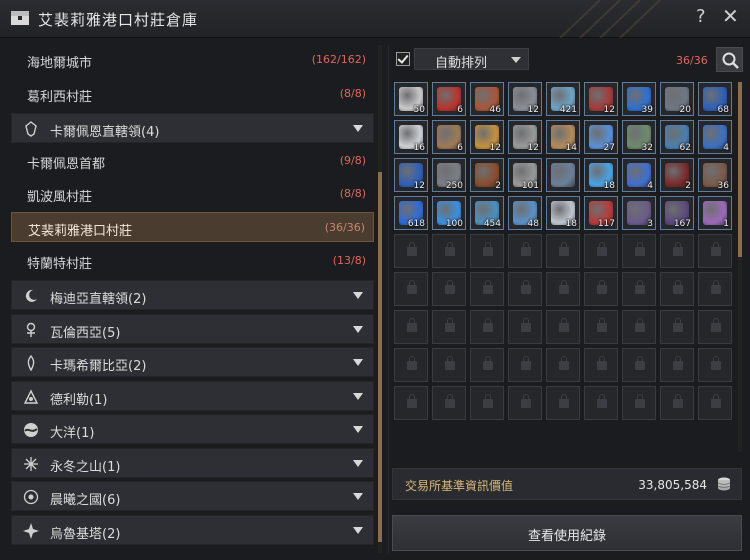 This screenshot has width=750, height=560. What do you see at coordinates (567, 484) in the screenshot?
I see `trade-value-bar: 交易所基準資訊價值 33,805,584` at bounding box center [567, 484].